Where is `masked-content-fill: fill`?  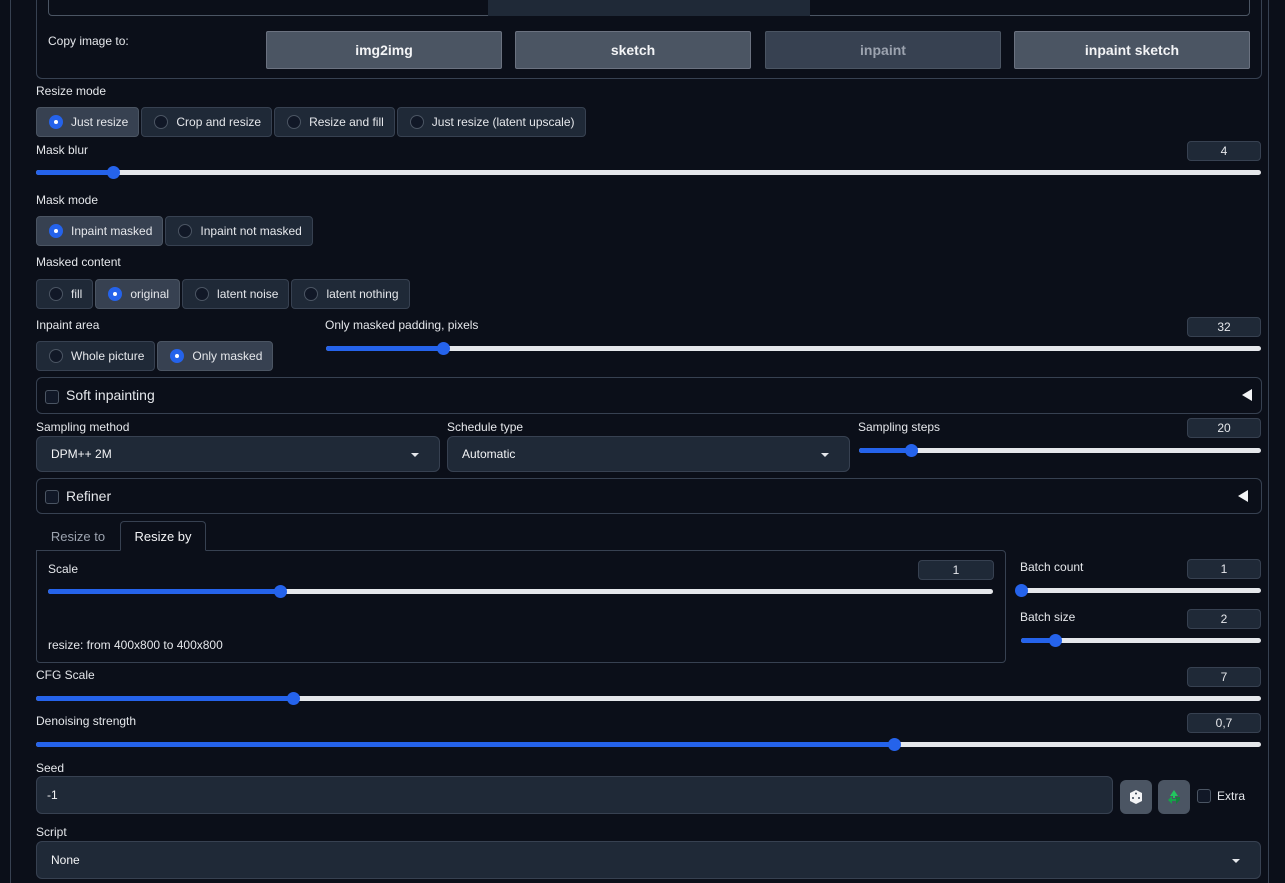 masked-content-fill: fill is located at coordinates (65, 294).